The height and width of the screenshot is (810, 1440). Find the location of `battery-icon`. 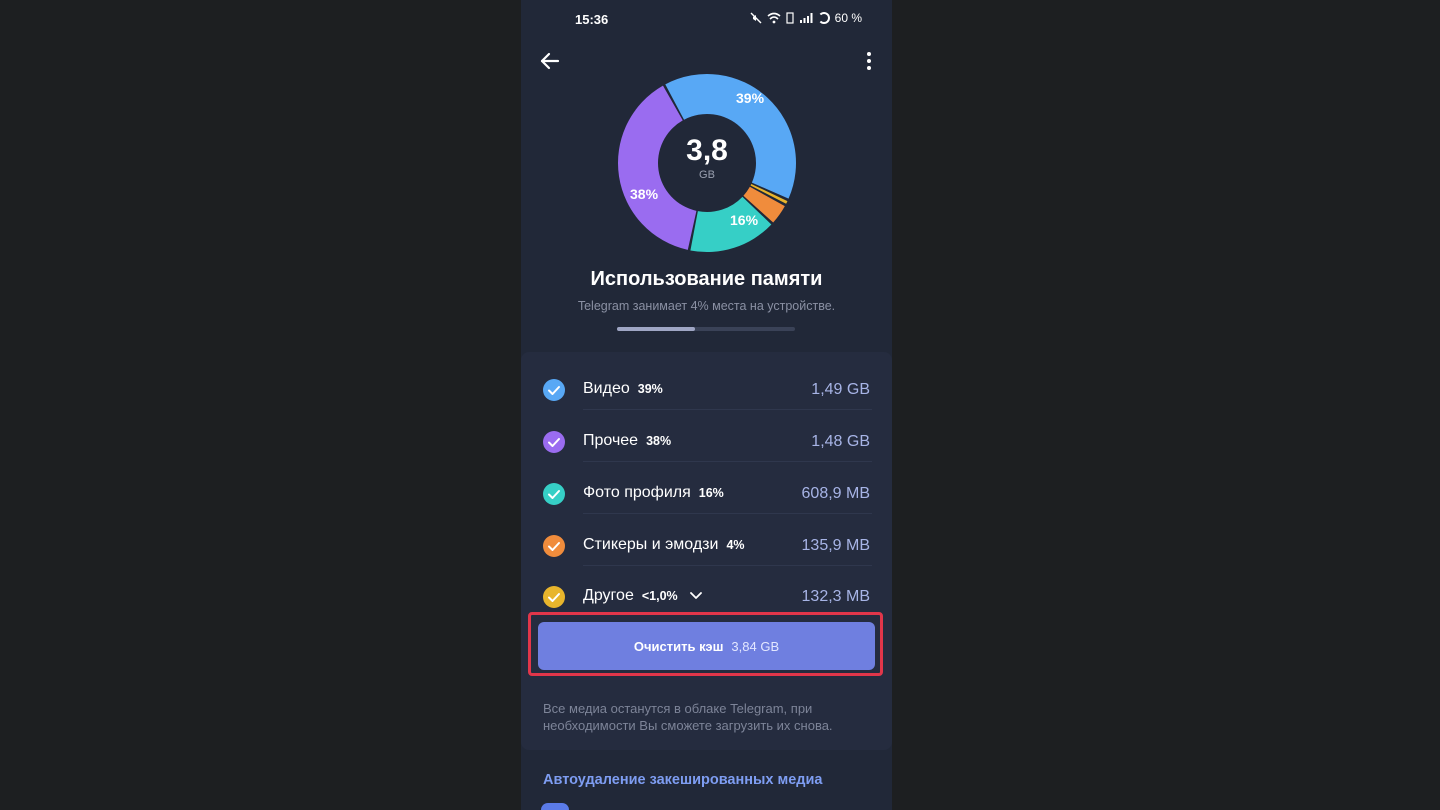

battery-icon is located at coordinates (823, 18).